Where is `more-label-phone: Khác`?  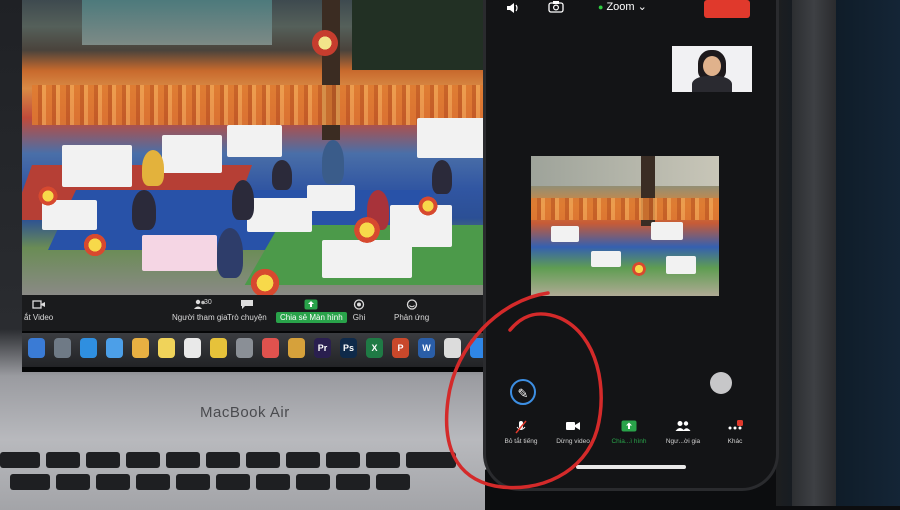
more-label-phone: Khác is located at coordinates (735, 441).